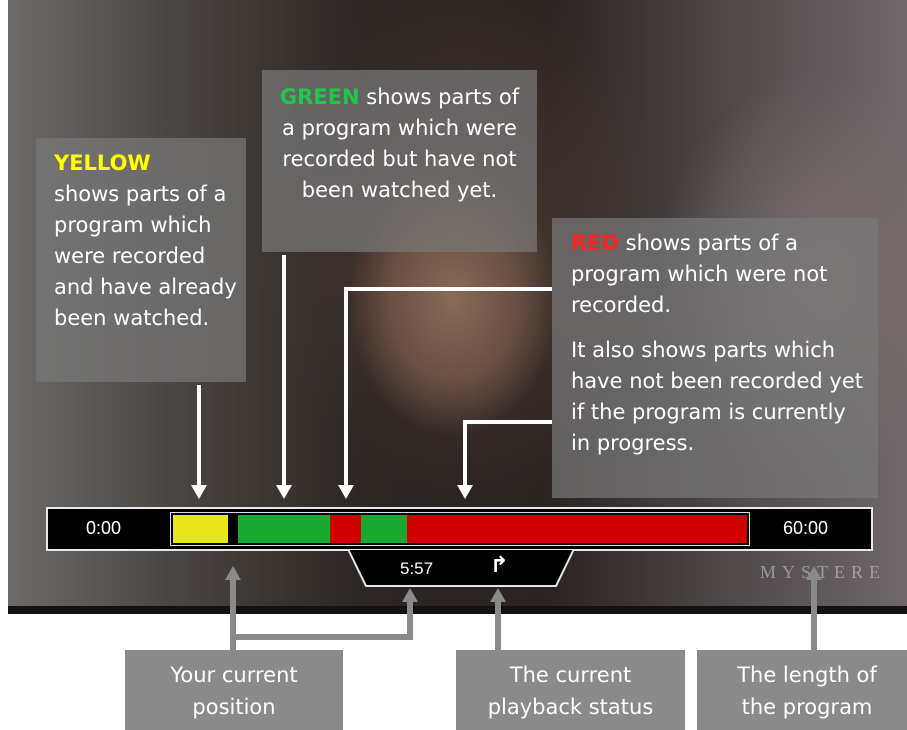  I want to click on position-line-h, so click(321, 637).